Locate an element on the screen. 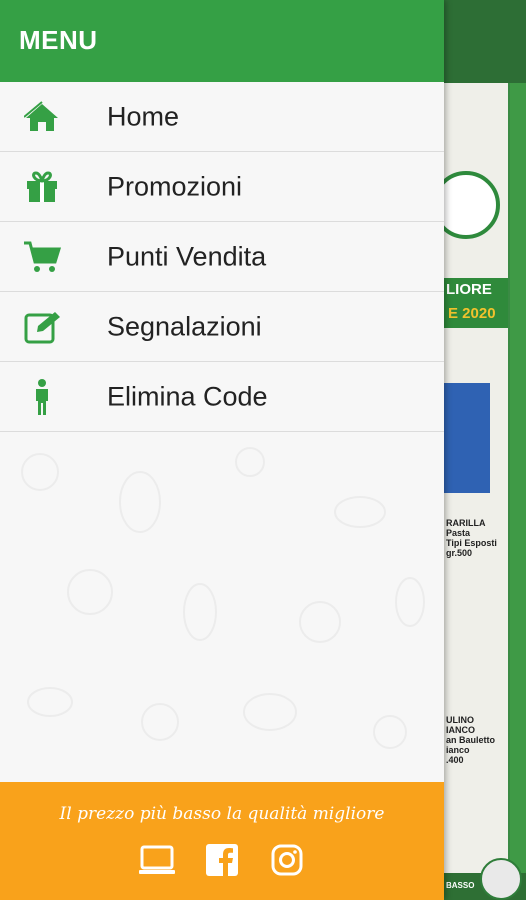 This screenshot has height=900, width=526. person-icon is located at coordinates (42, 396).